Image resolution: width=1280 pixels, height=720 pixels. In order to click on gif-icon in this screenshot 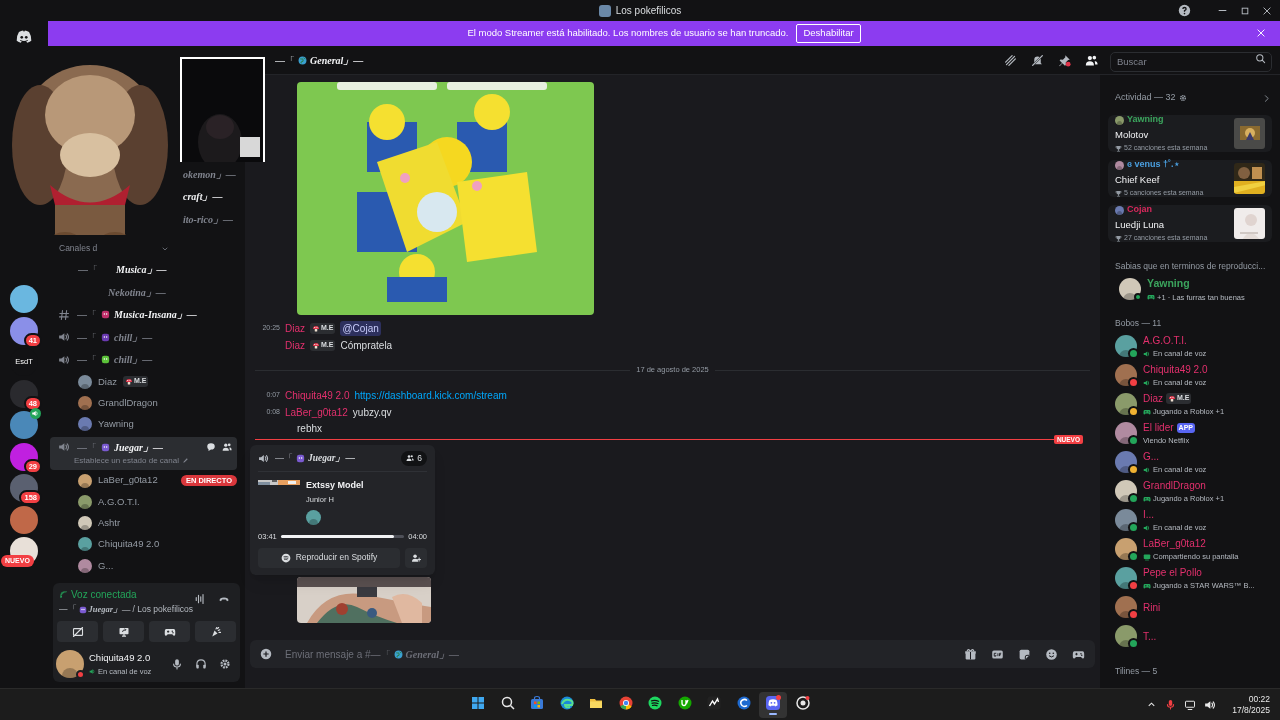, I will do `click(997, 654)`.